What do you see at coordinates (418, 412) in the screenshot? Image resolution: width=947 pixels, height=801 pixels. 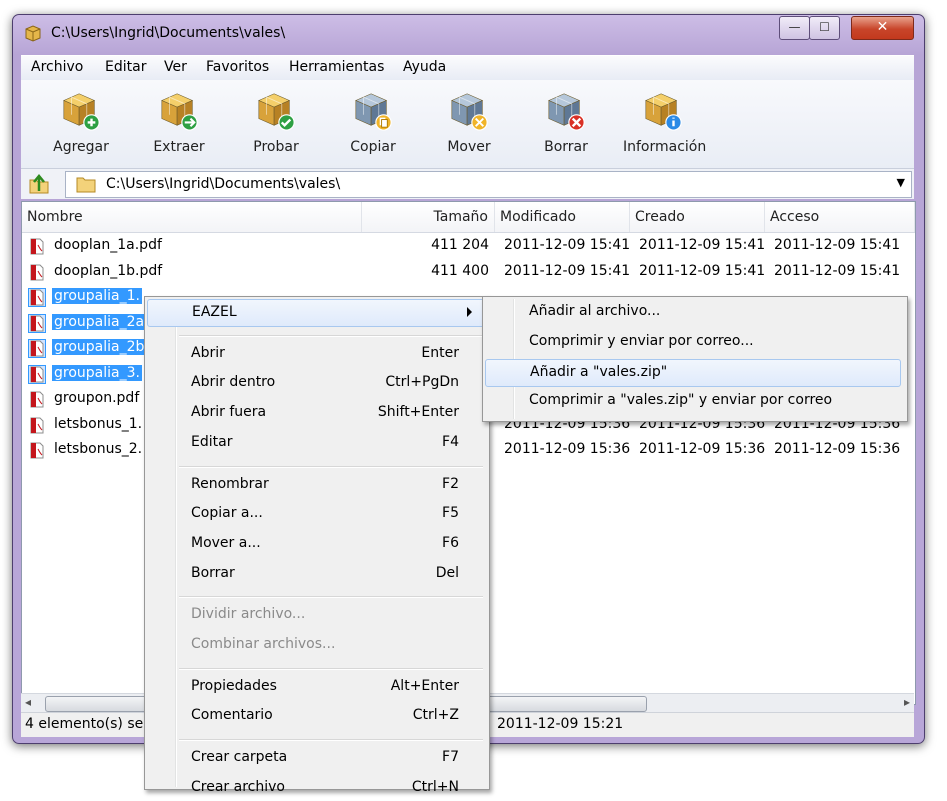 I see `menu-item-shortcut: Shift+Enter` at bounding box center [418, 412].